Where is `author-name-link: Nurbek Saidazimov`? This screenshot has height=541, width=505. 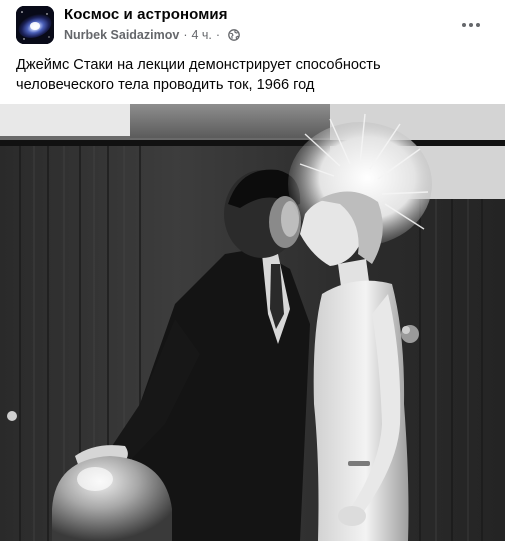
author-name-link: Nurbek Saidazimov is located at coordinates (121, 35).